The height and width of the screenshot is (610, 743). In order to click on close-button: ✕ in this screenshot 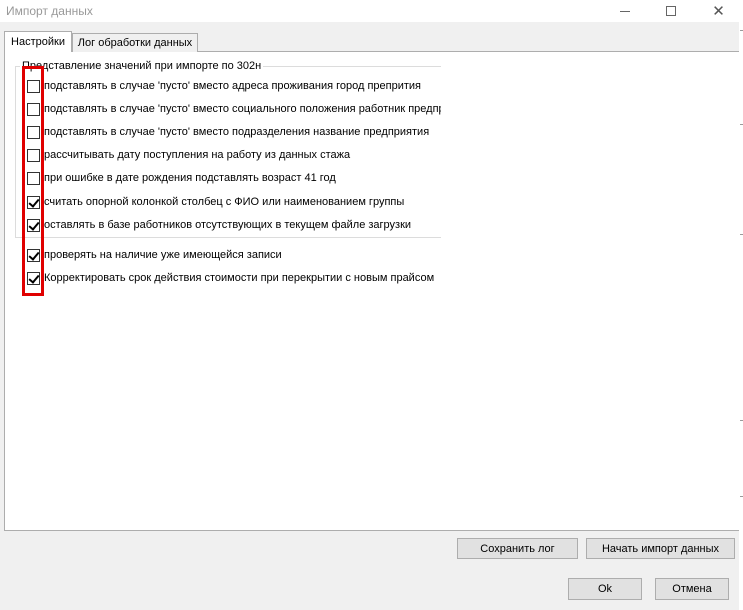, I will do `click(718, 11)`.